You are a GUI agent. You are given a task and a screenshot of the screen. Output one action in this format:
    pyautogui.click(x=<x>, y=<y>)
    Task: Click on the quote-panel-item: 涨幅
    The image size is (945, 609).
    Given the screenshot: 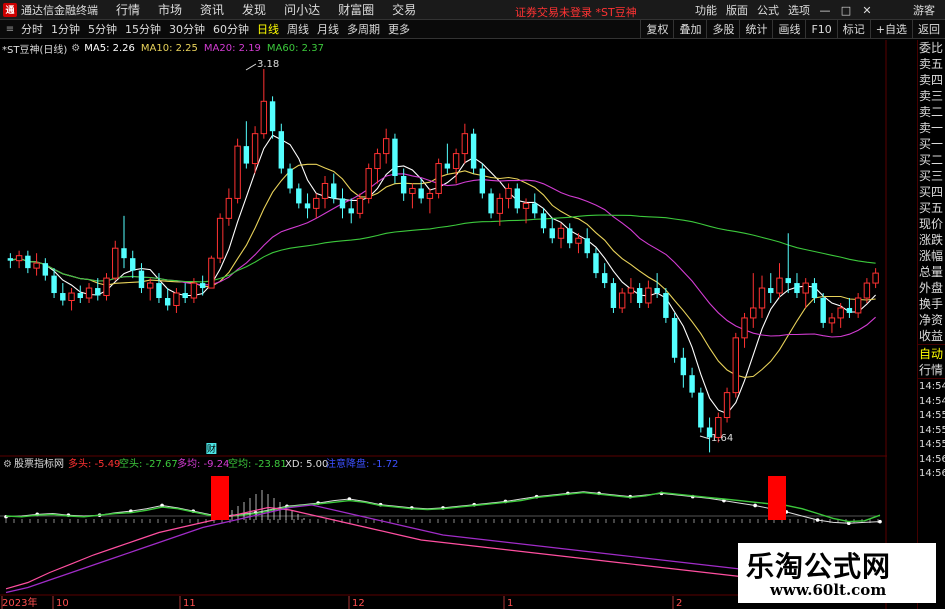 What is the action you would take?
    pyautogui.click(x=931, y=256)
    